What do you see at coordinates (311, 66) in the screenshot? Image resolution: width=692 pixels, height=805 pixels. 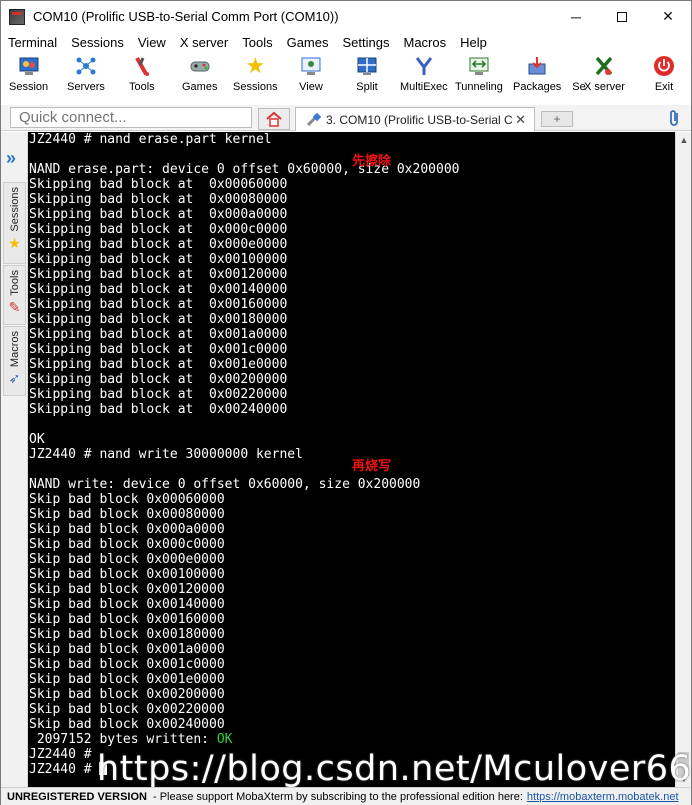 I see `view-icon` at bounding box center [311, 66].